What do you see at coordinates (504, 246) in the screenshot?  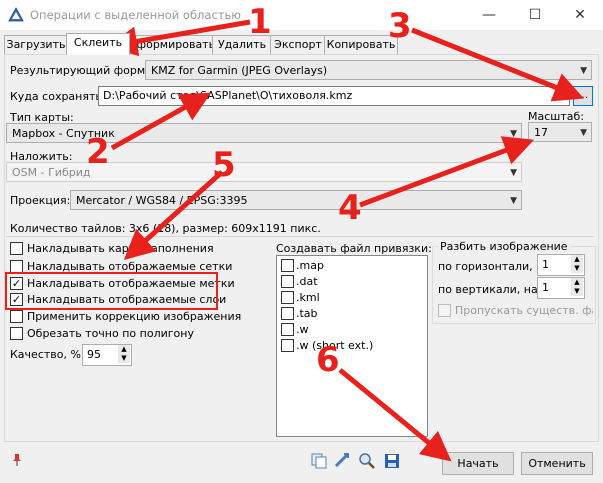 I see `split-label: Разбить изображение` at bounding box center [504, 246].